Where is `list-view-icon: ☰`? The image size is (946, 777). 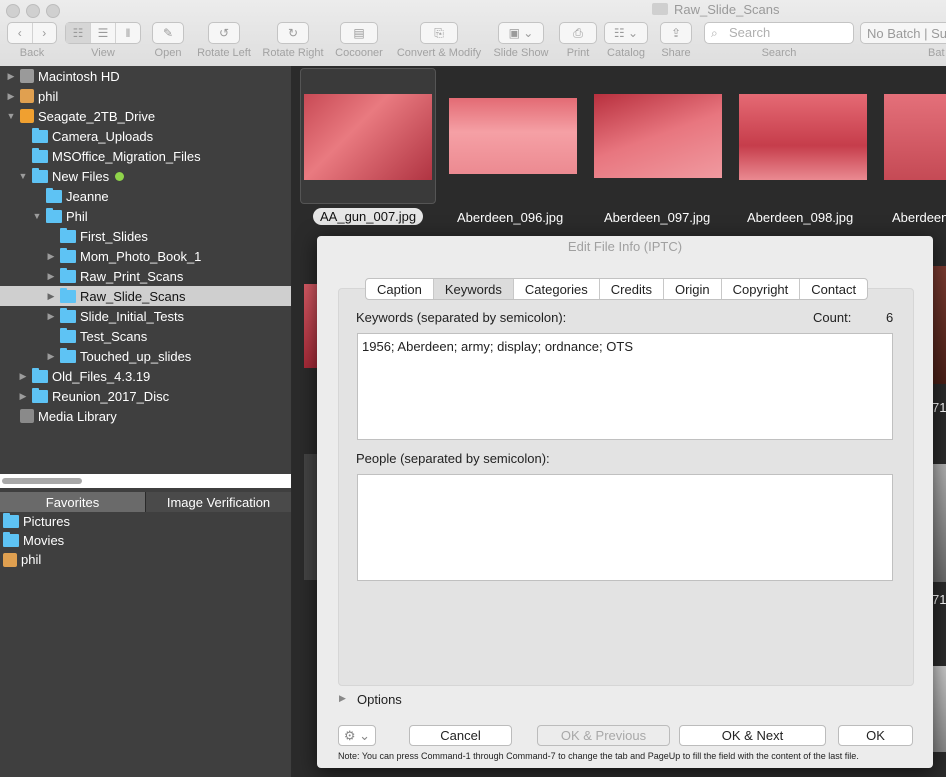
list-view-icon: ☰ is located at coordinates (103, 33).